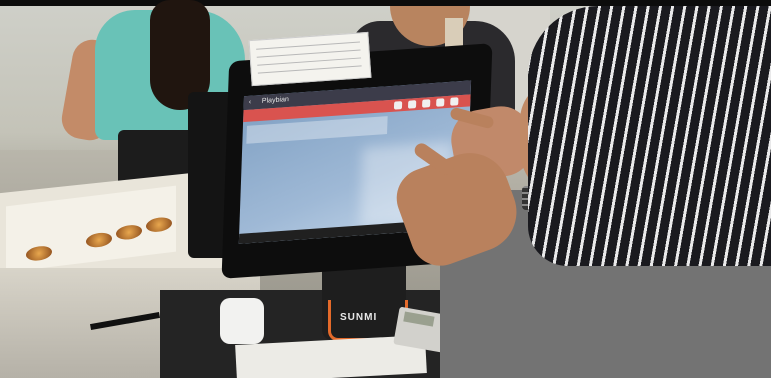 The image size is (771, 378). Describe the element at coordinates (419, 319) in the screenshot. I see `calculator-display` at that location.